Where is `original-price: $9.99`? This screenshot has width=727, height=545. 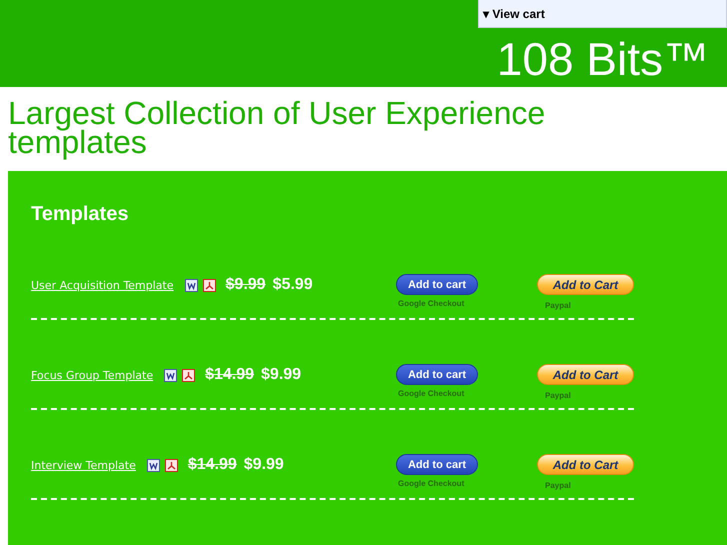 original-price: $9.99 is located at coordinates (246, 285).